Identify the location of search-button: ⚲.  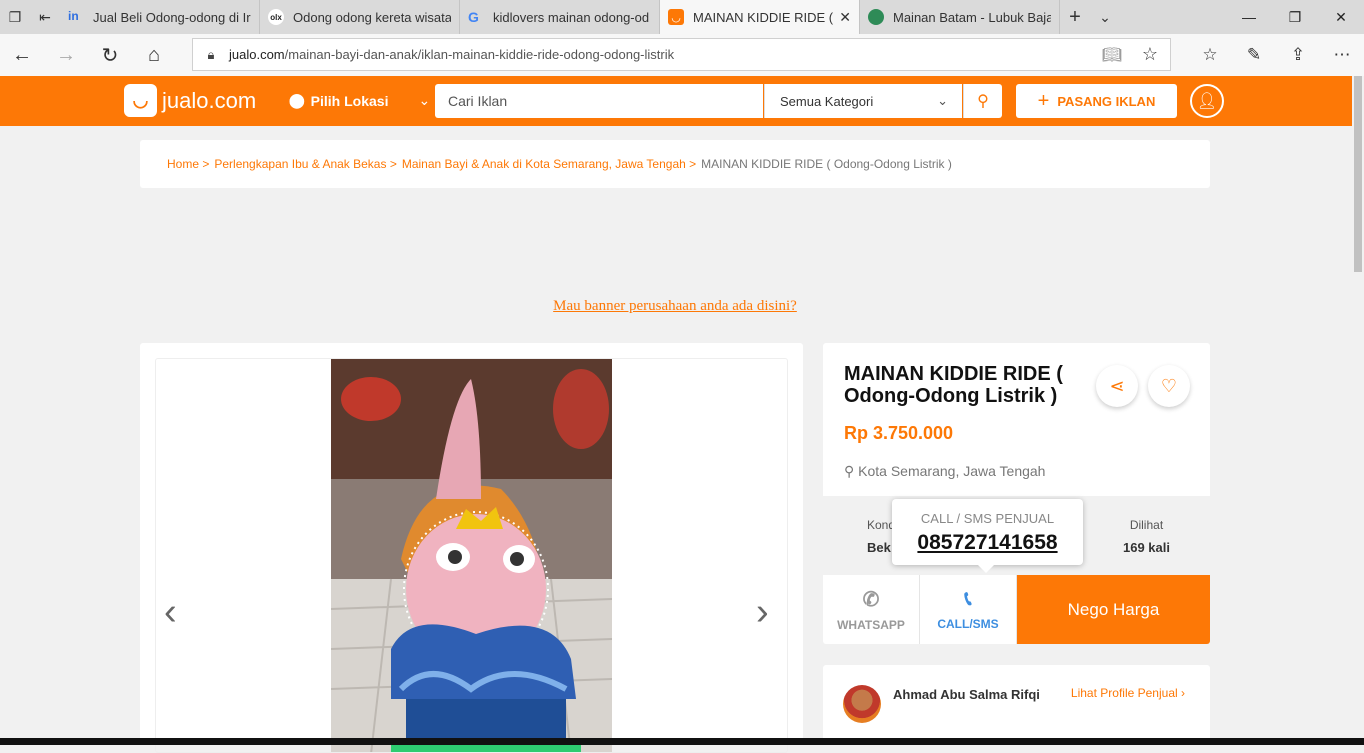
(982, 101).